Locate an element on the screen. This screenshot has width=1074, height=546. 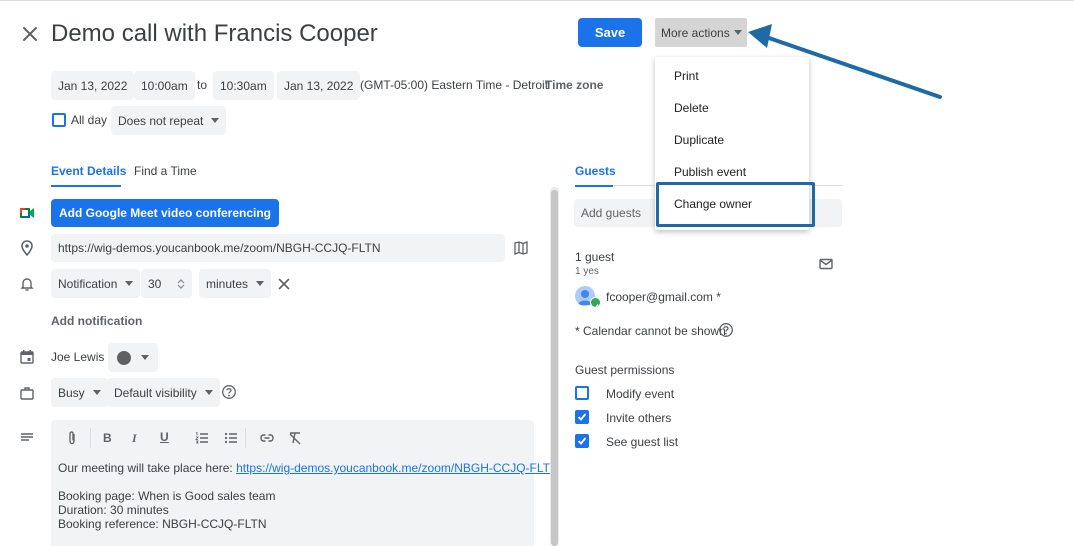
visibility-select: Default visibility is located at coordinates (163, 392).